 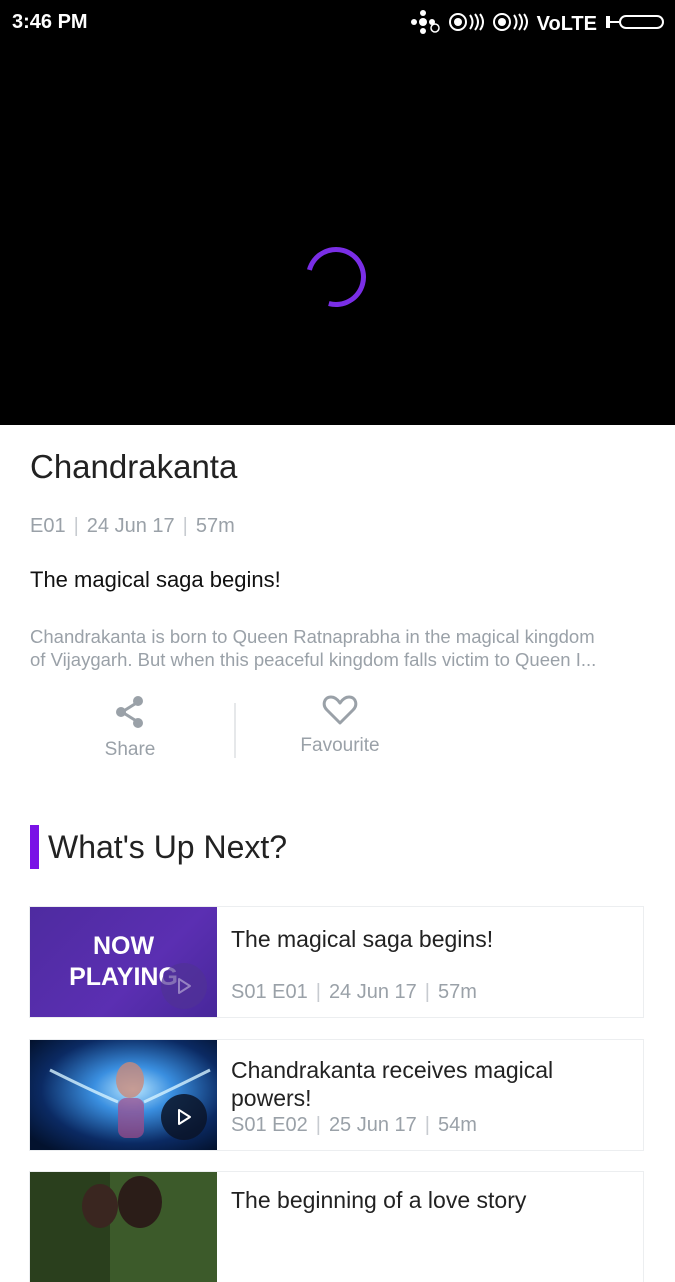 I want to click on item-duration: 54m, so click(x=457, y=1125).